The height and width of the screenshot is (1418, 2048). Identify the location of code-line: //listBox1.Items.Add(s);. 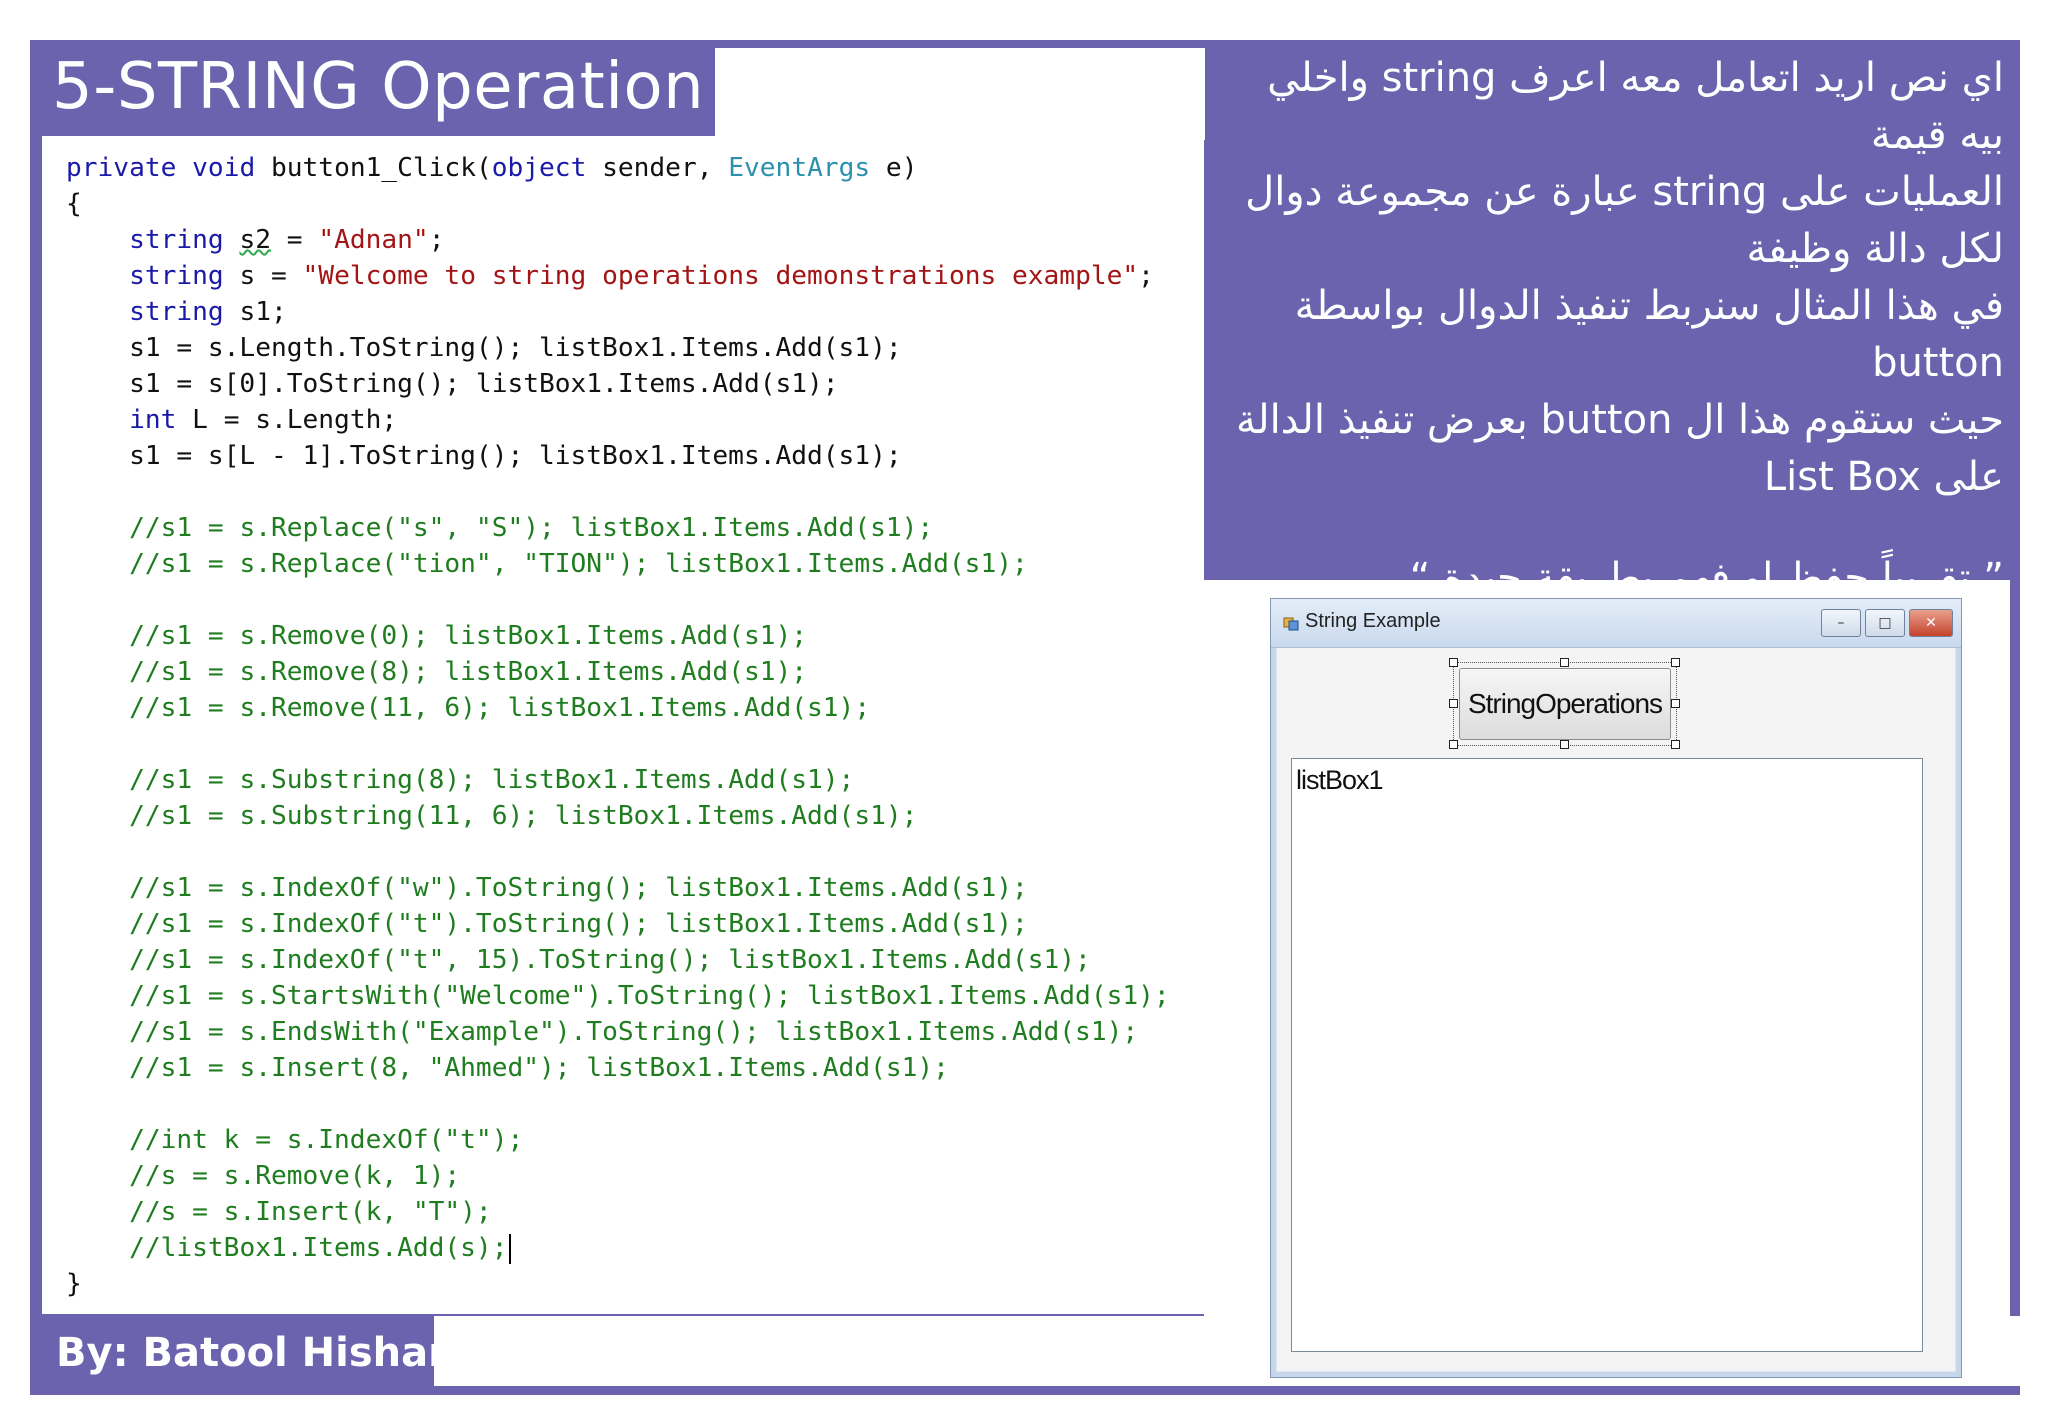
(618, 1248).